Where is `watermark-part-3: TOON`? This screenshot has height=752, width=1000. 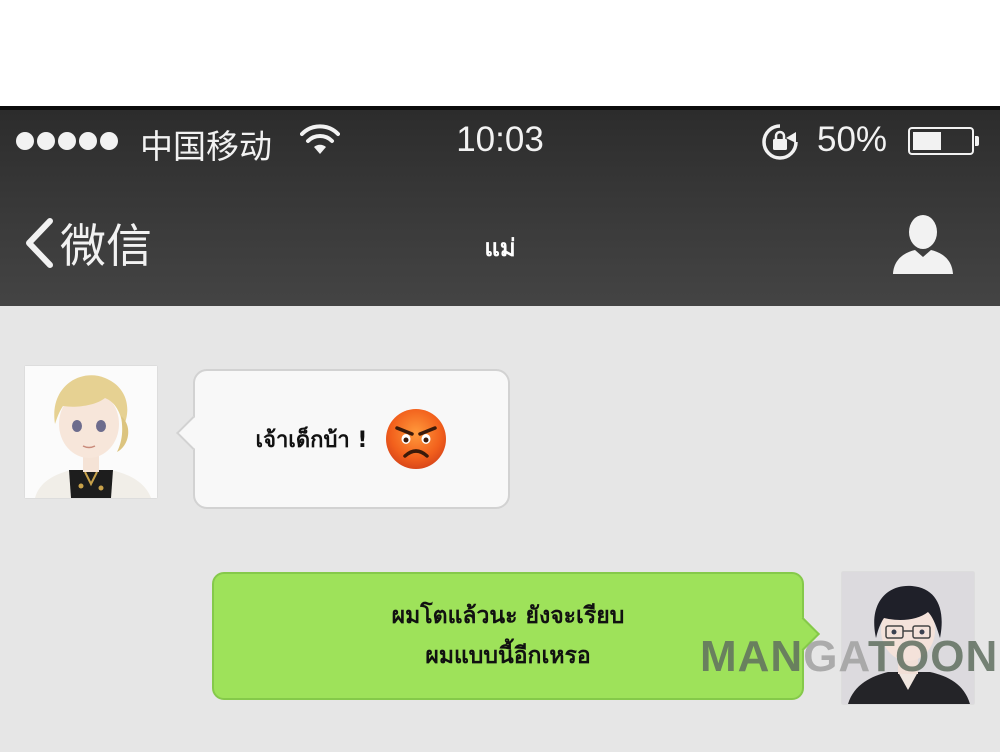 watermark-part-3: TOON is located at coordinates (933, 656).